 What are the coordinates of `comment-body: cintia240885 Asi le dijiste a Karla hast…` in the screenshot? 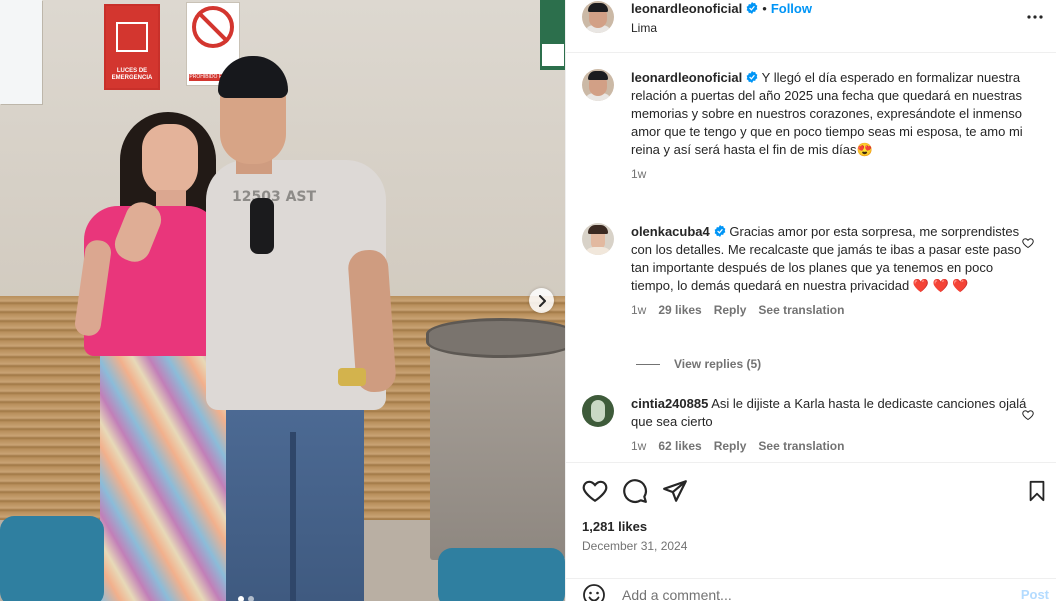 It's located at (831, 425).